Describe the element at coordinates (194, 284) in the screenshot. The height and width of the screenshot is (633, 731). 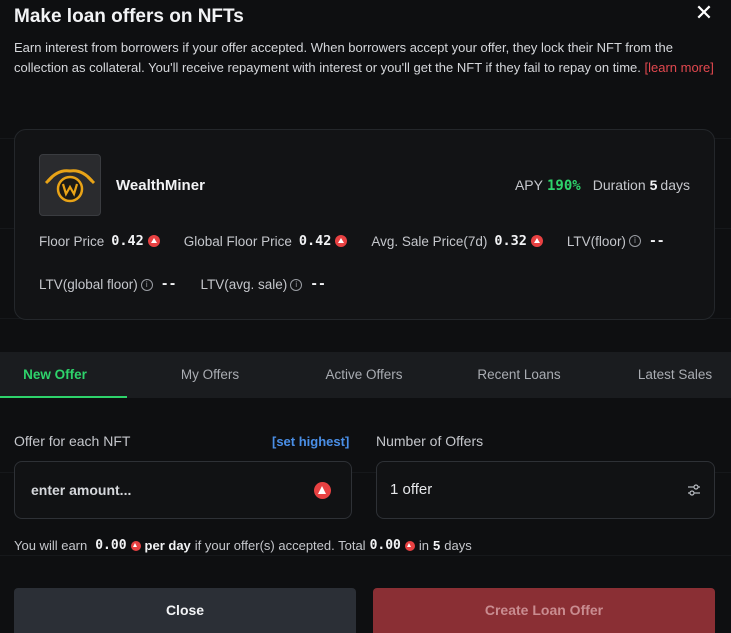
I see `ltv-row: LTV(global floor) i -- LTV(avg. sale) i --` at that location.